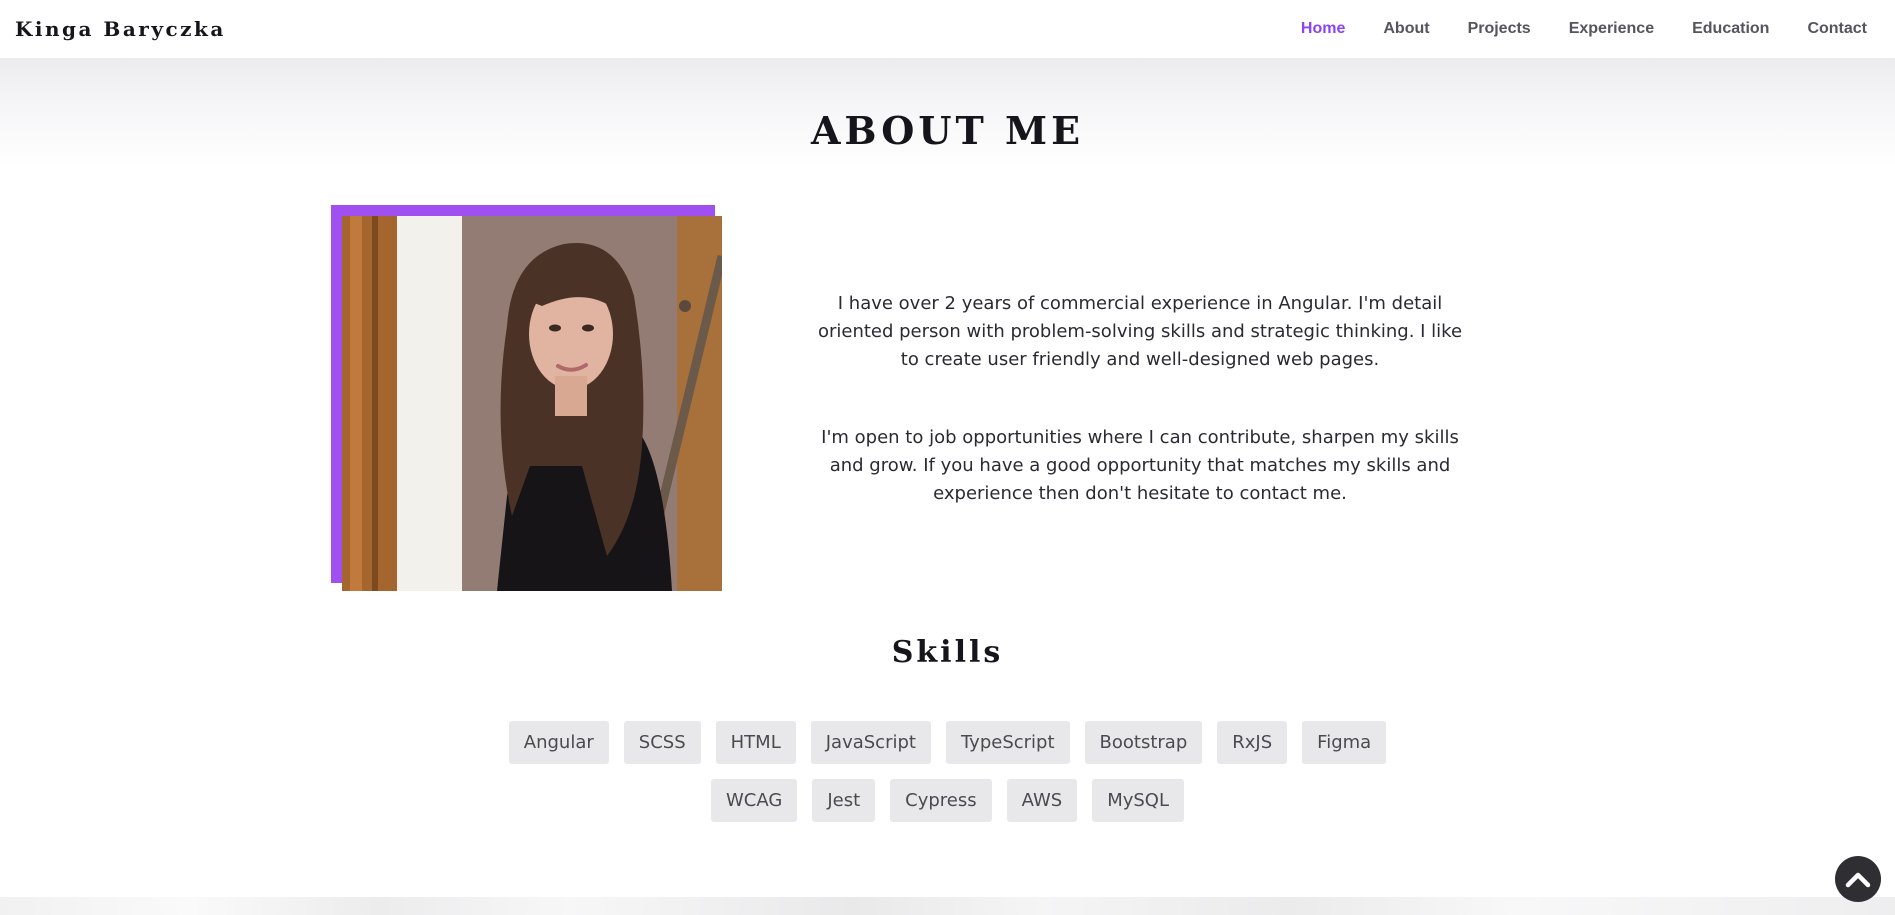  I want to click on scroll-to-top-button, so click(1858, 879).